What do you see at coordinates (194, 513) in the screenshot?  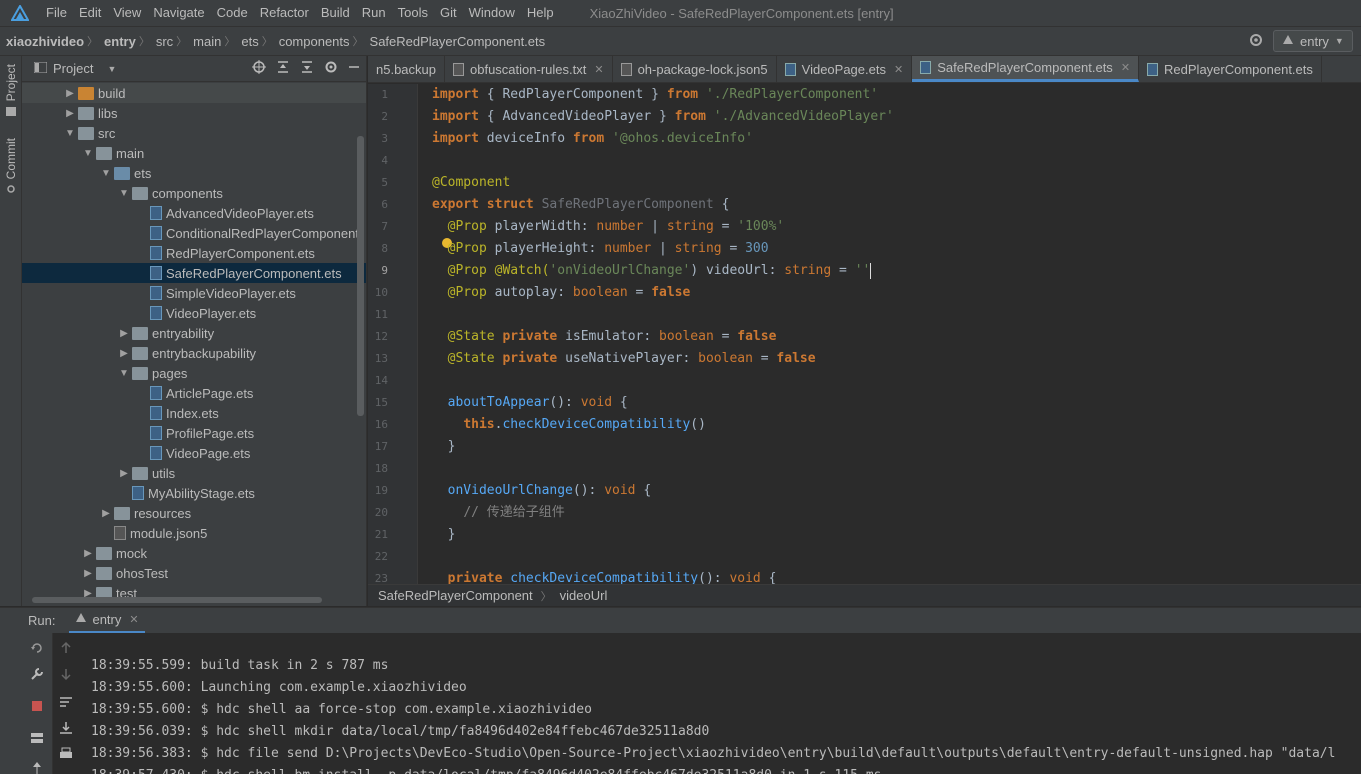 I see `tree-item: ▶ resources` at bounding box center [194, 513].